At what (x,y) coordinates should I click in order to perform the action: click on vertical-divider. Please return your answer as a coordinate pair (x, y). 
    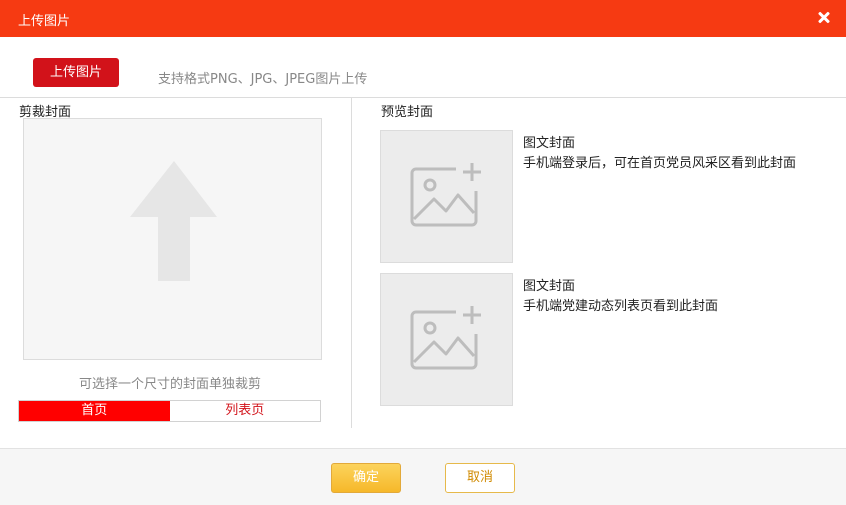
    Looking at the image, I should click on (351, 263).